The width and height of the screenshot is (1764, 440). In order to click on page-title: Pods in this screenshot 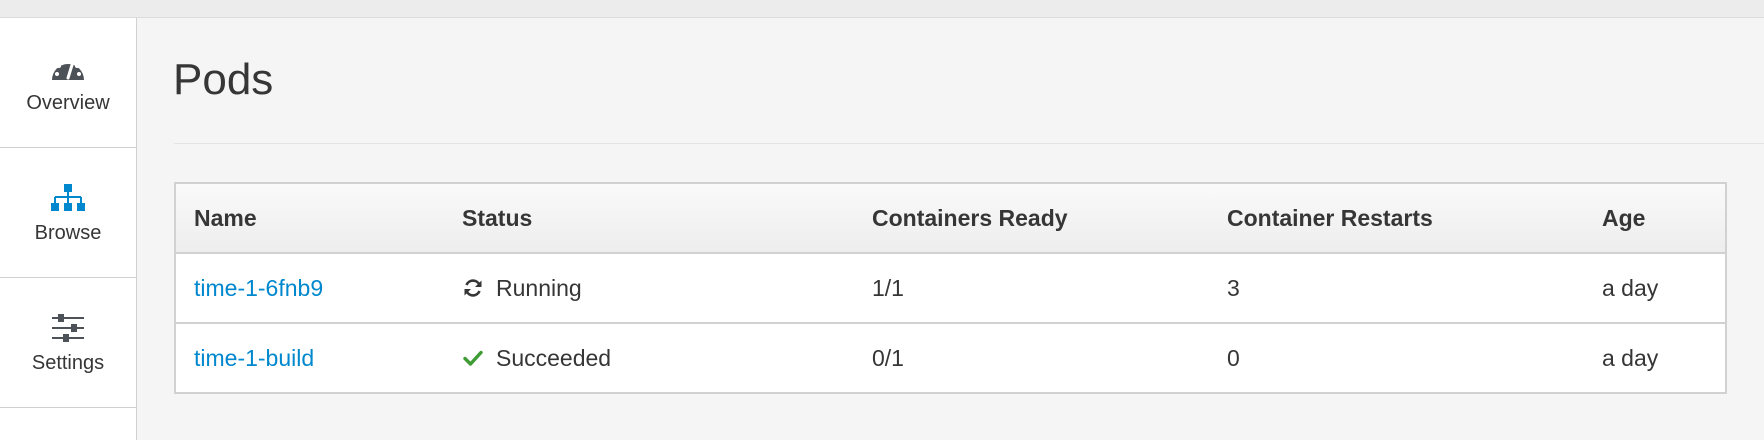, I will do `click(223, 79)`.